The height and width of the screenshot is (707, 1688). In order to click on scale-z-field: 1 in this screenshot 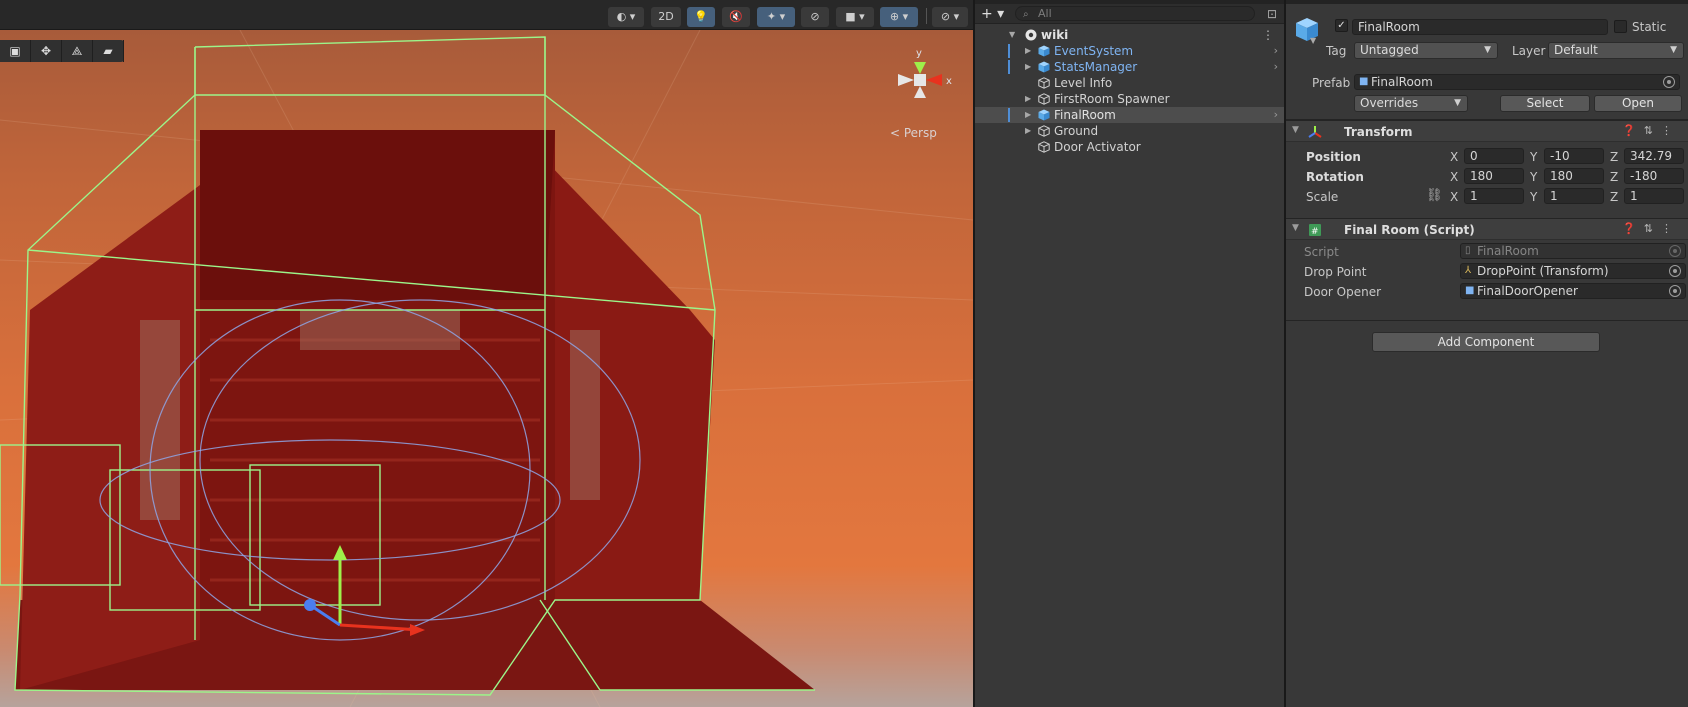, I will do `click(1654, 196)`.